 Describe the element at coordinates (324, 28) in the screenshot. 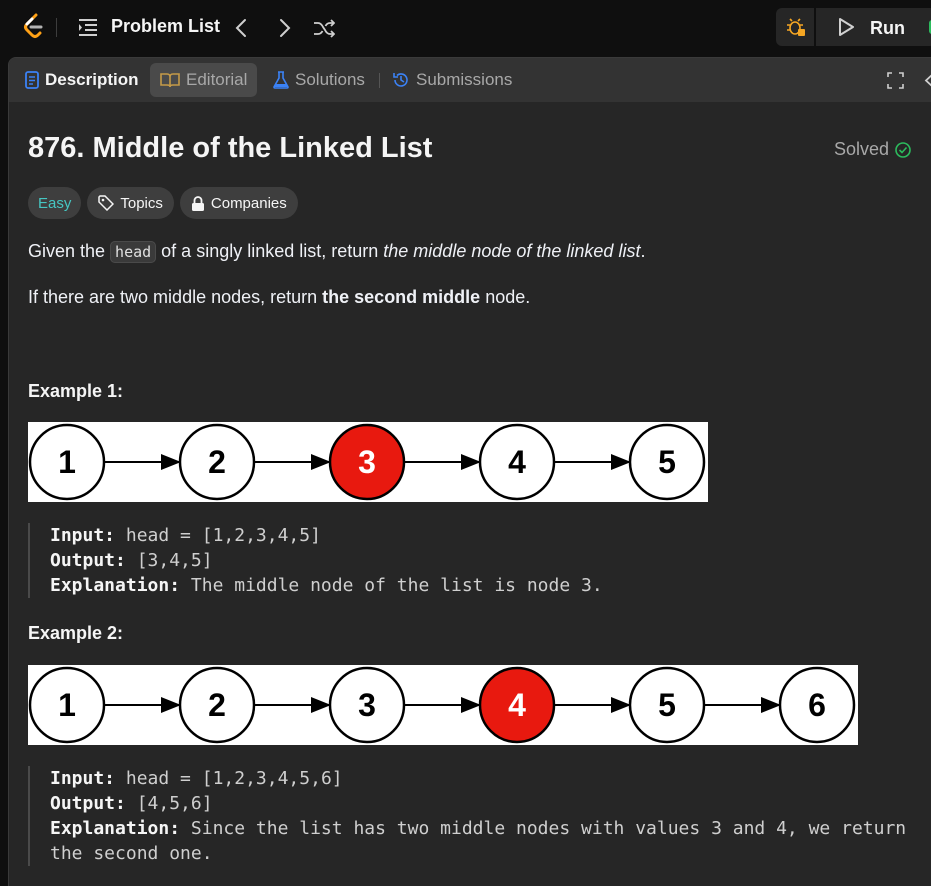

I see `shuffle-icon` at that location.